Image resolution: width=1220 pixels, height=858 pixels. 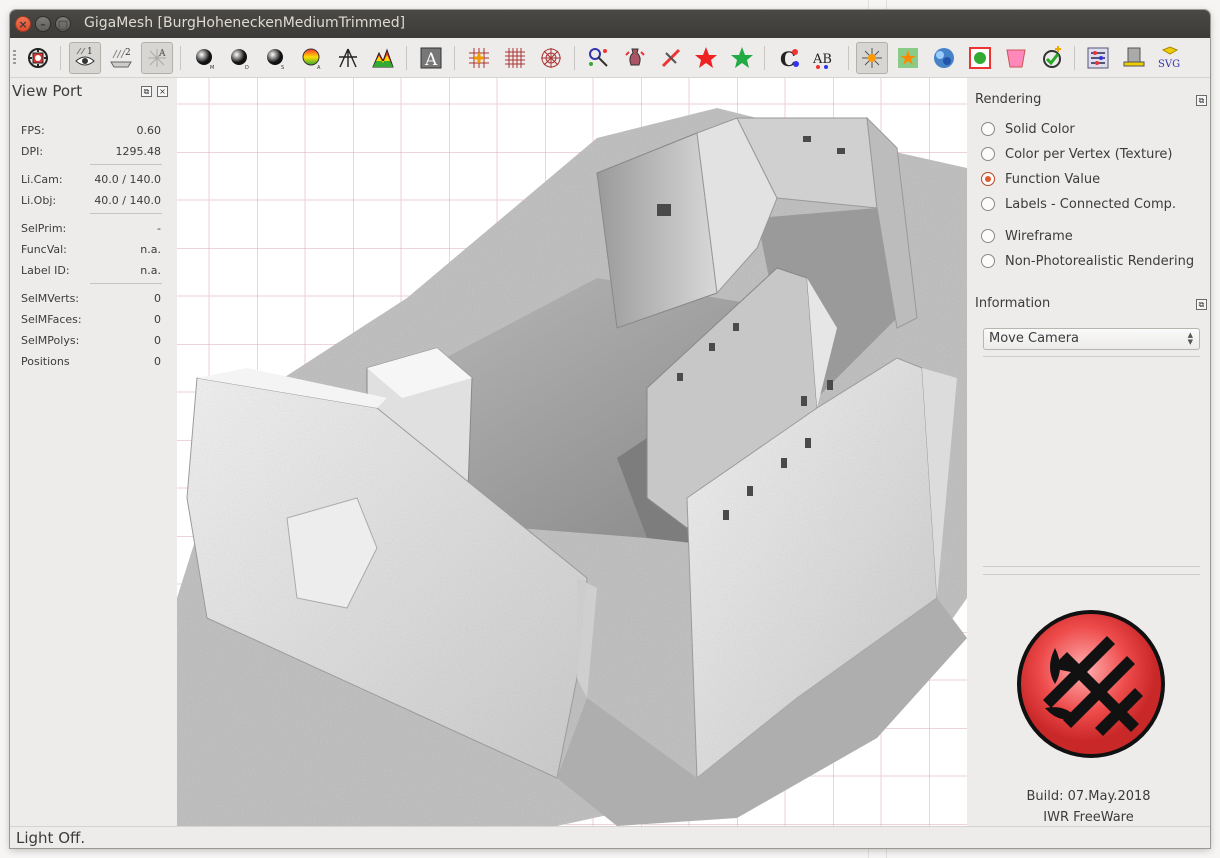 I want to click on svg-export-button: SVG, so click(x=1170, y=58).